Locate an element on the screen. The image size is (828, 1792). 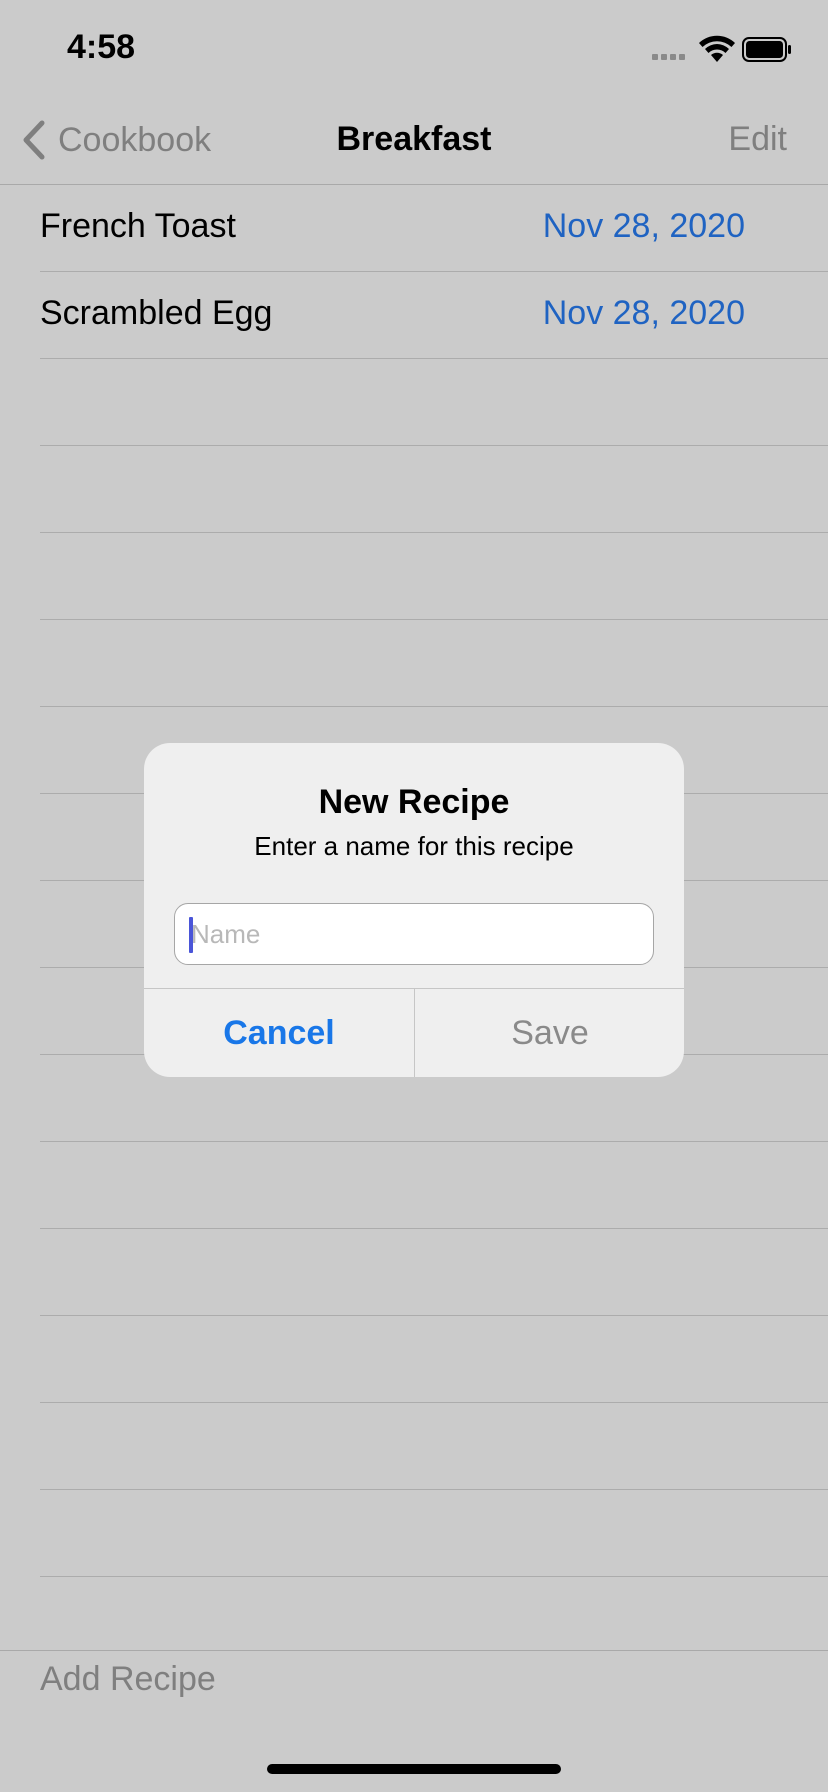
battery-icon is located at coordinates (766, 49).